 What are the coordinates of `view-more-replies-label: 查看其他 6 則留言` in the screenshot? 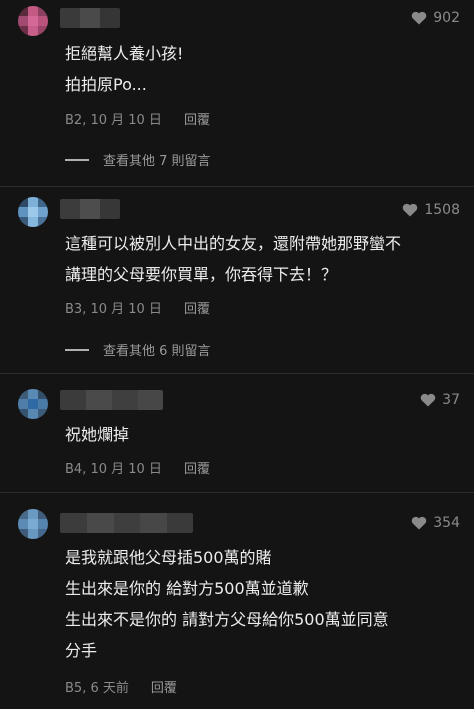 It's located at (157, 351).